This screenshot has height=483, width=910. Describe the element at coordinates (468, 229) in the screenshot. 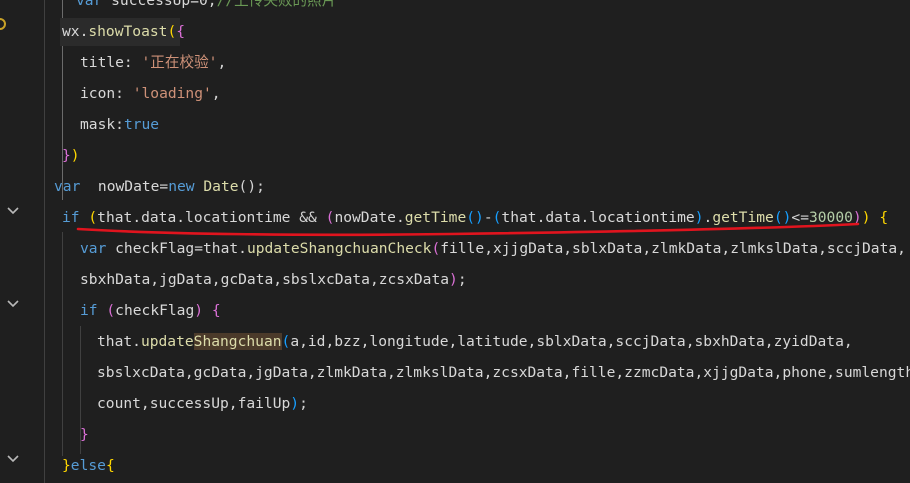

I see `hand-drawn-underline` at that location.